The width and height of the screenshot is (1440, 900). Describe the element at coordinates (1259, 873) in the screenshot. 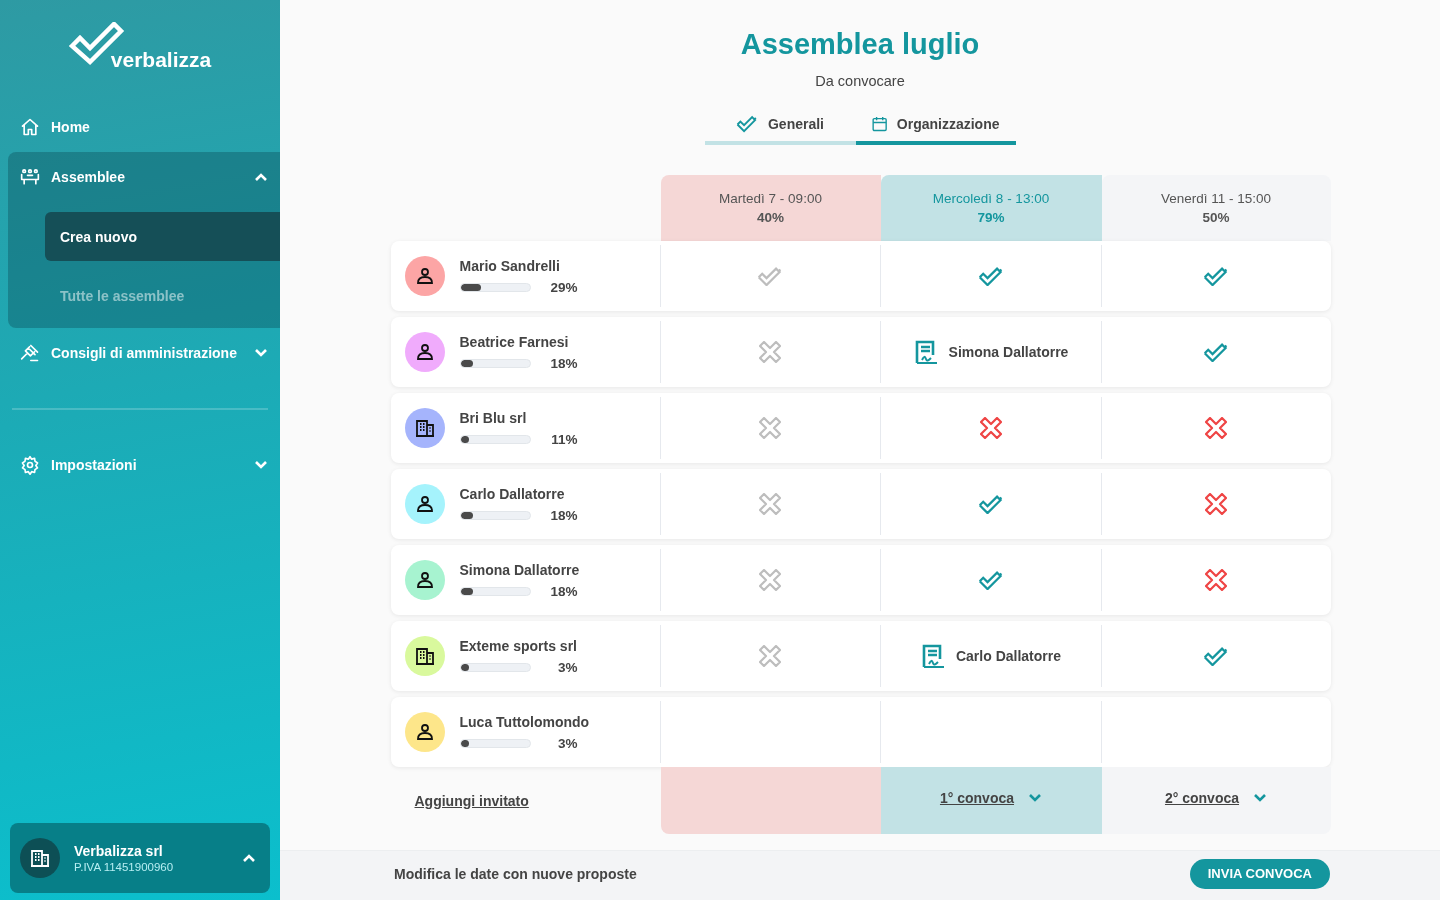

I see `send-button: INVIA CONVOCA` at that location.